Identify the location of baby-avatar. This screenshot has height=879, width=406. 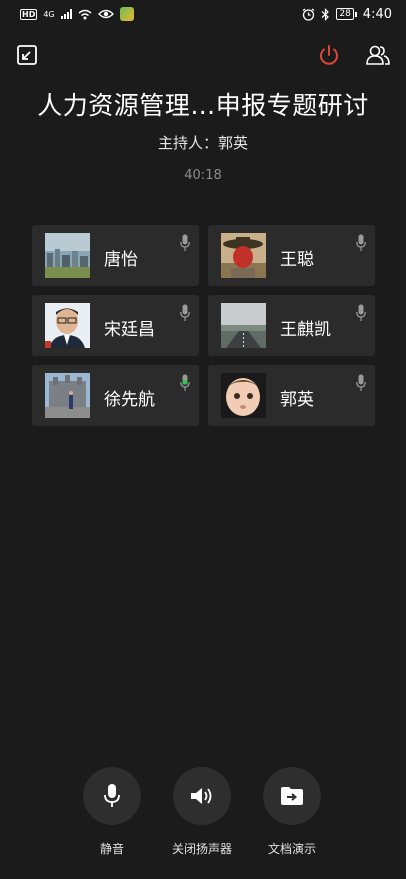
(243, 395).